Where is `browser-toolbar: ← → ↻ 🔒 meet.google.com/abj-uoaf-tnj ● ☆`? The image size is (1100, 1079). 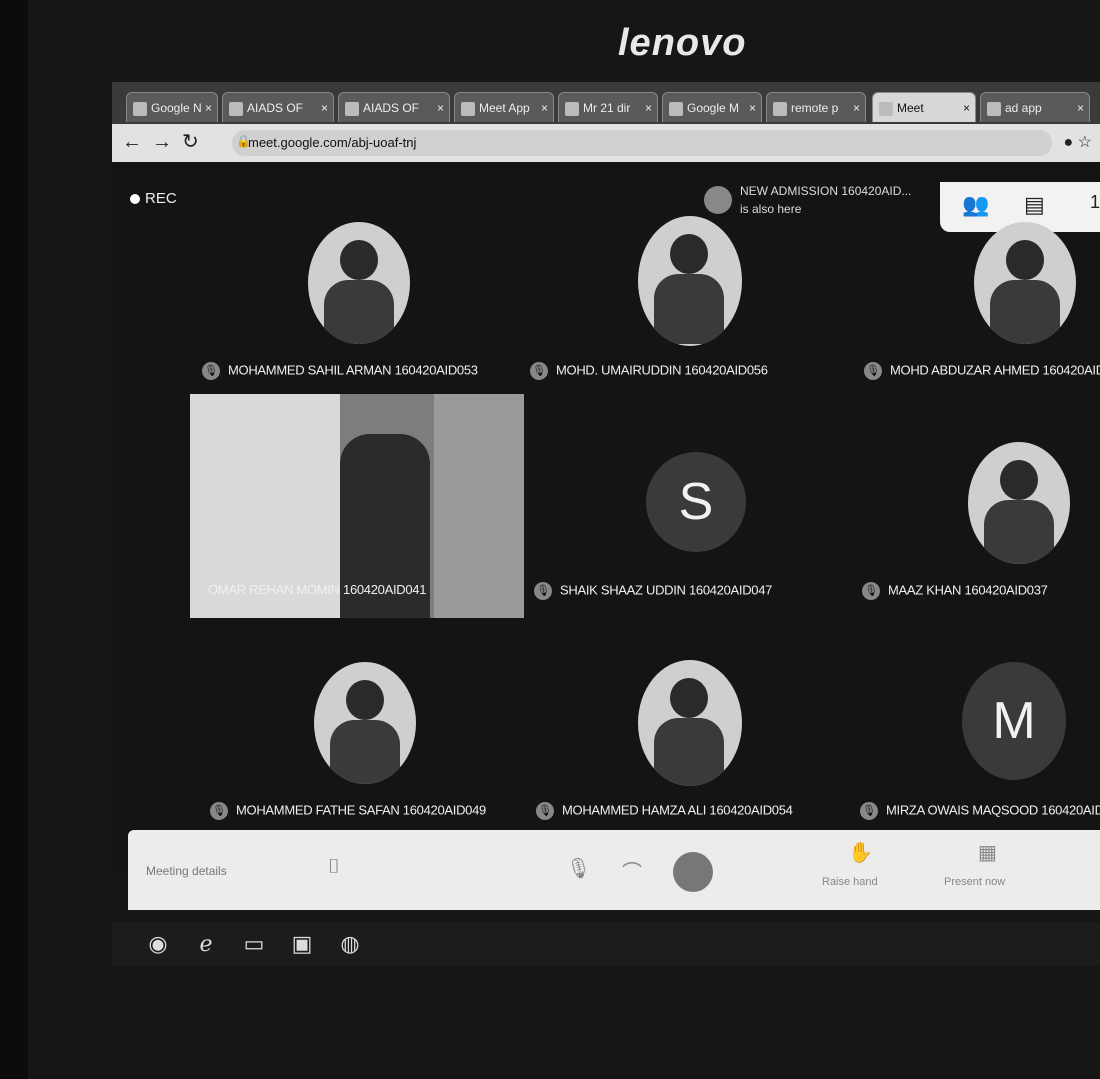 browser-toolbar: ← → ↻ 🔒 meet.google.com/abj-uoaf-tnj ● ☆ is located at coordinates (606, 143).